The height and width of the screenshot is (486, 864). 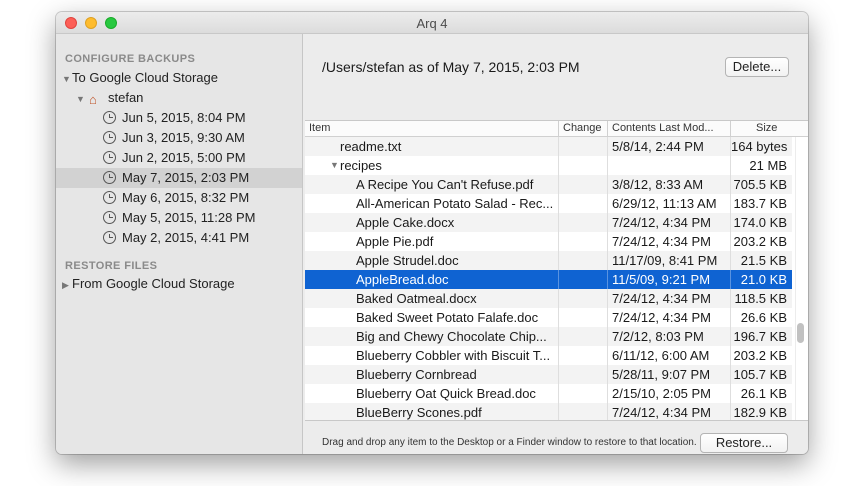 I want to click on table-row-selected: AppleBread.doc 11/5/09, 9:21 PM 21.0 KB, so click(x=548, y=279).